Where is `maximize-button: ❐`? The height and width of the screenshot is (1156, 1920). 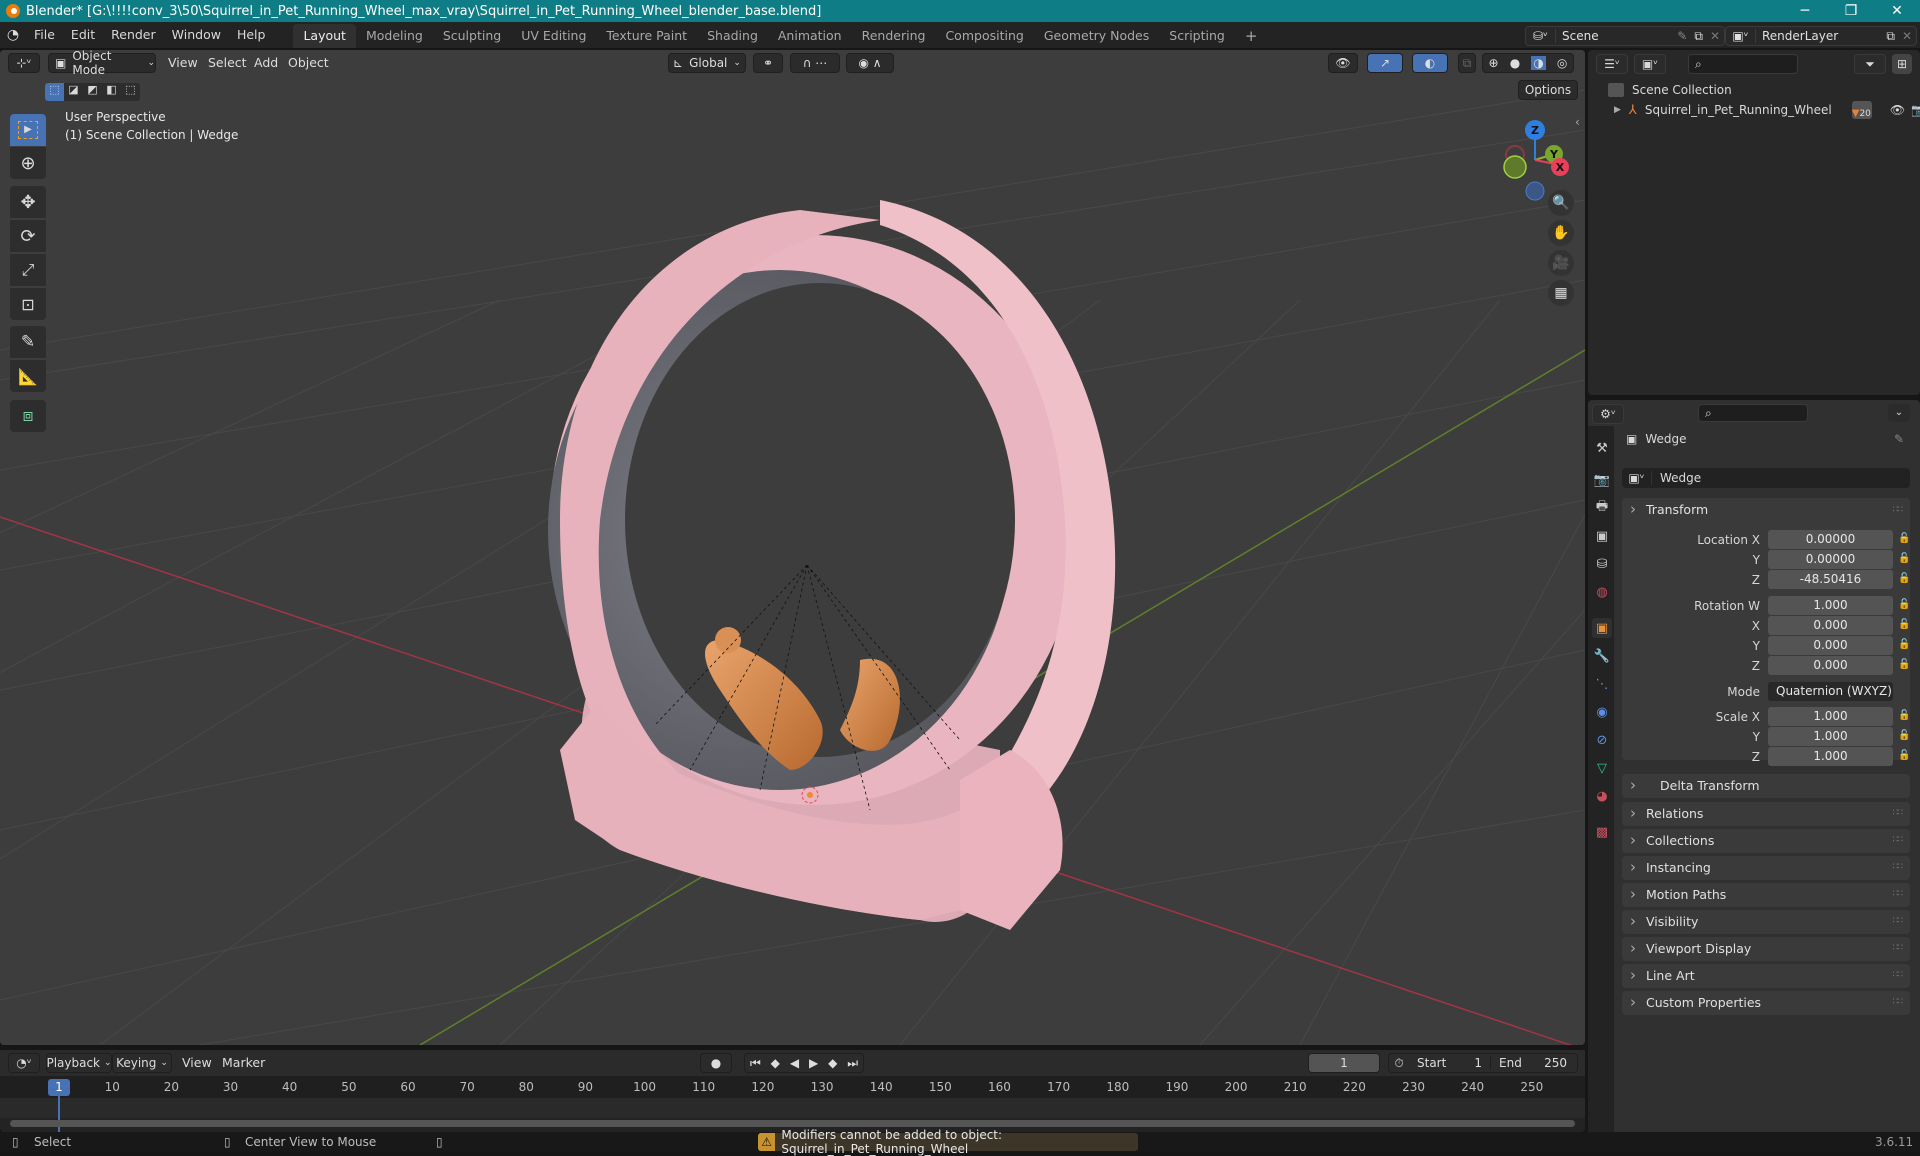 maximize-button: ❐ is located at coordinates (1851, 11).